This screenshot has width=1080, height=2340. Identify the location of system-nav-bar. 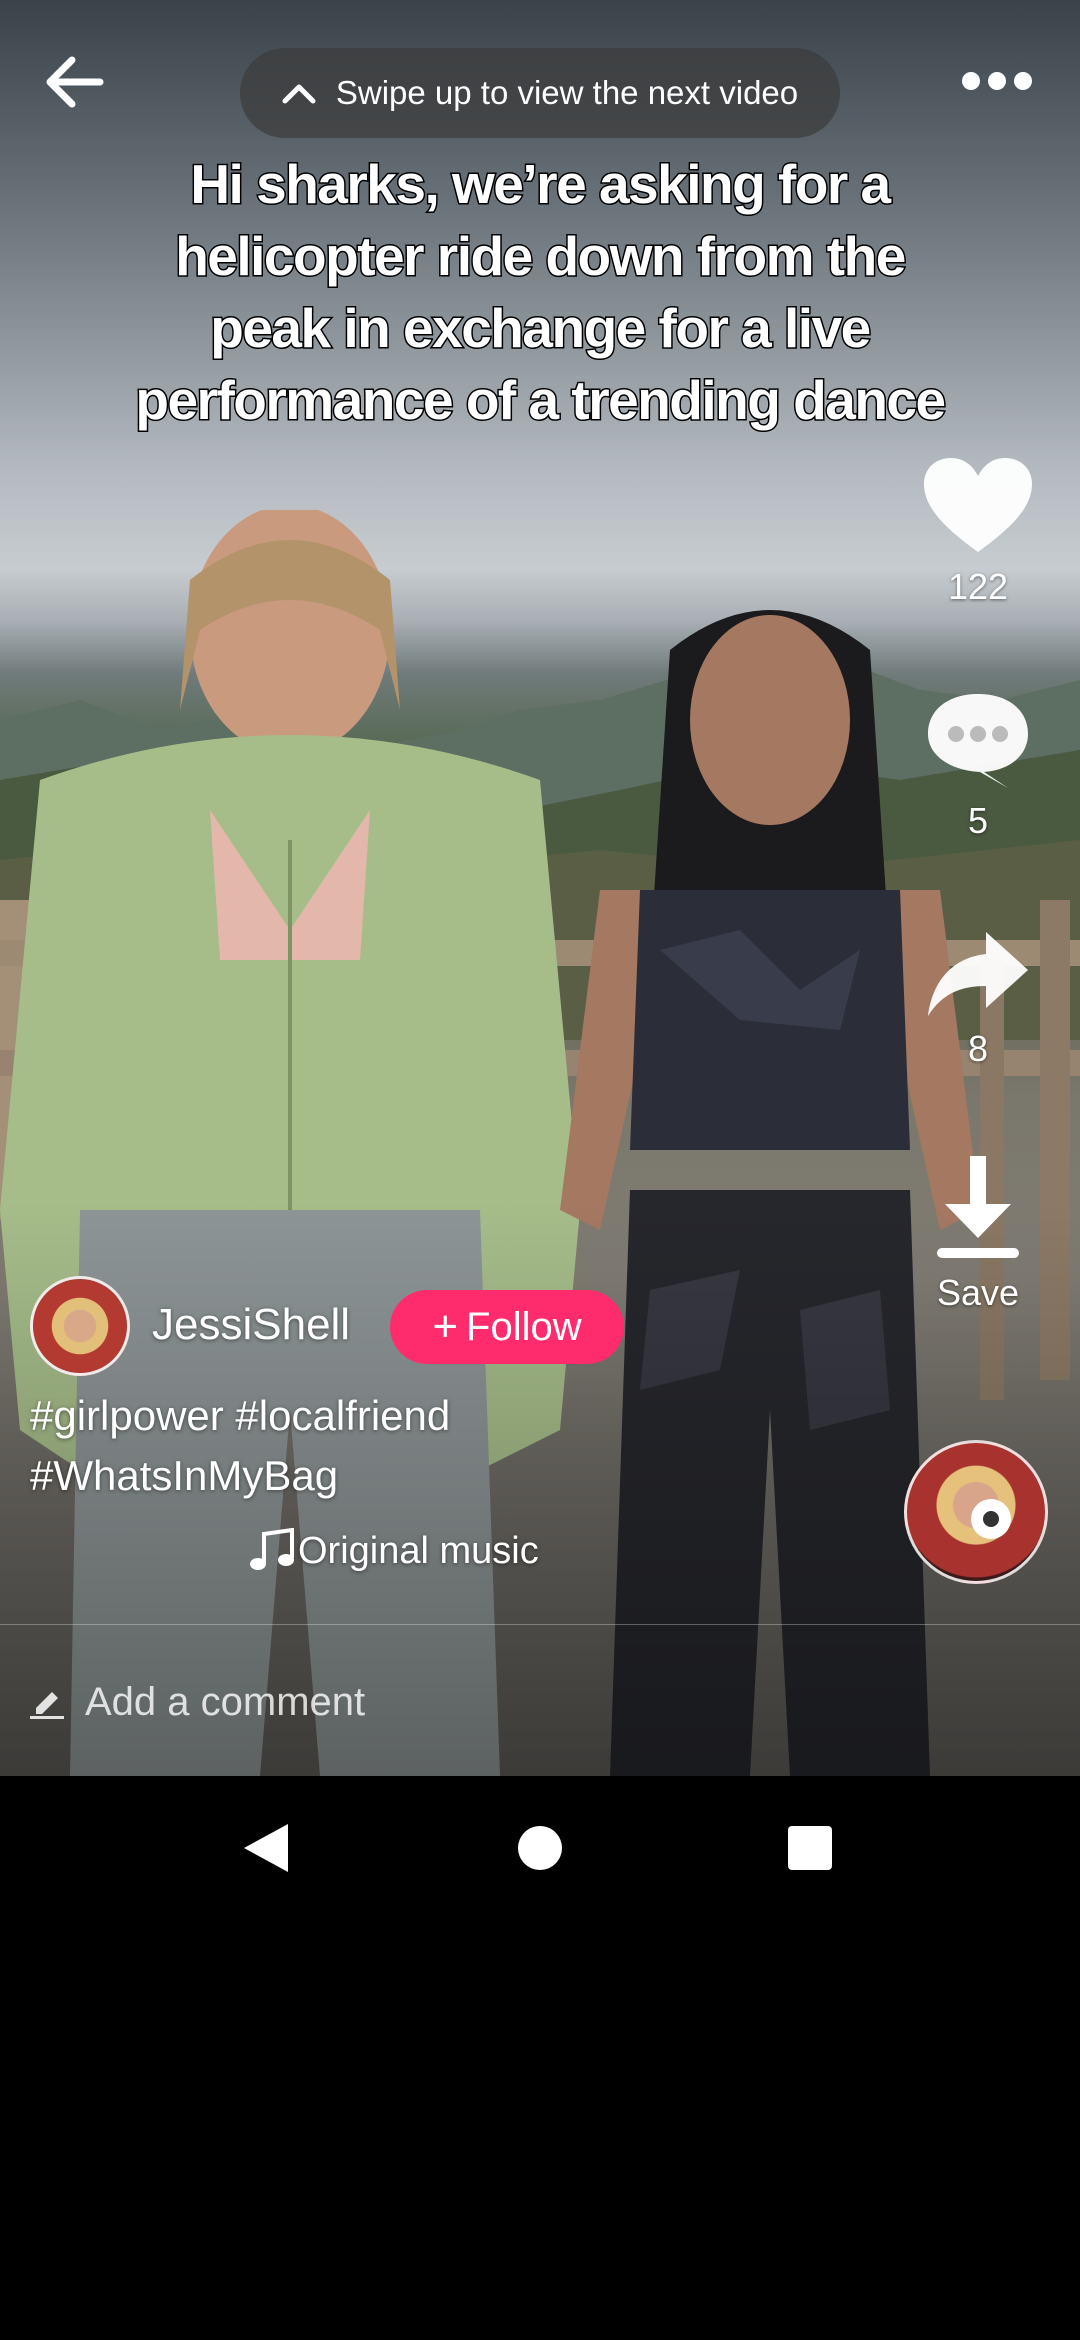
(540, 1848).